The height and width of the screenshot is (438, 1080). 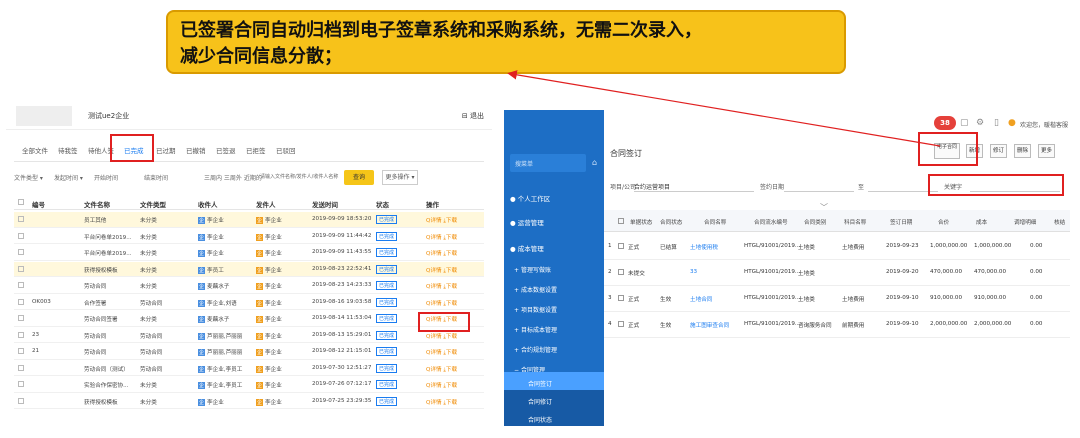 I want to click on more-button: 更多, so click(x=1047, y=151).